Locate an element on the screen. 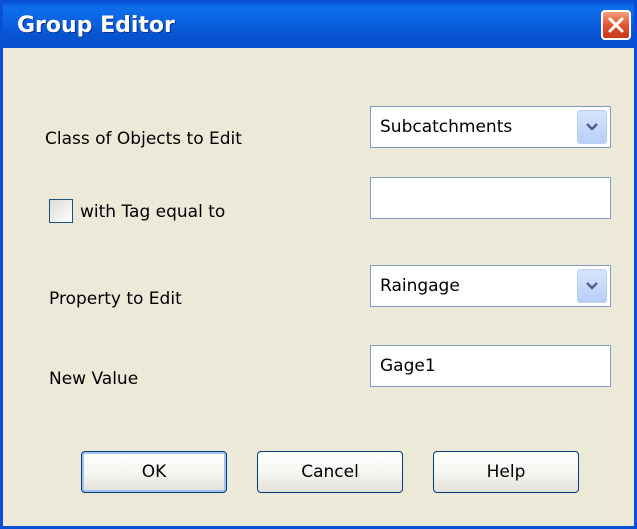 The height and width of the screenshot is (529, 637). window-title: Group Editor is located at coordinates (96, 25).